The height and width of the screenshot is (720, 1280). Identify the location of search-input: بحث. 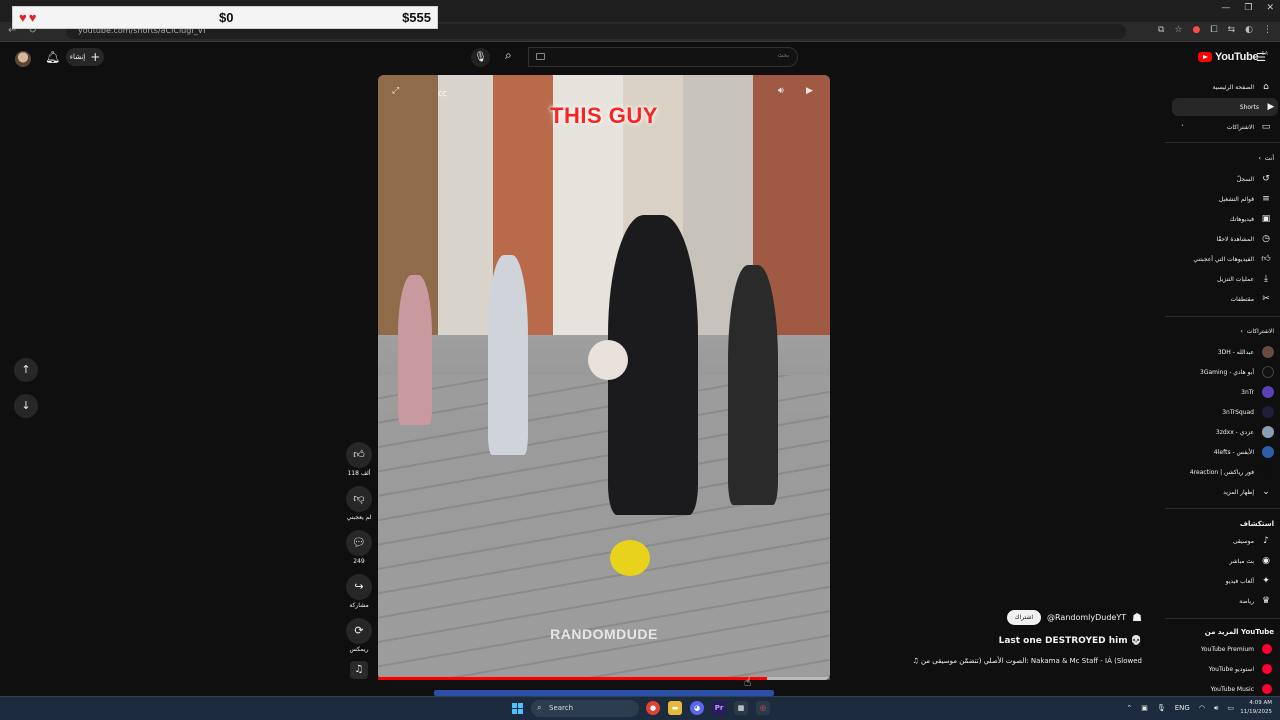
(663, 57).